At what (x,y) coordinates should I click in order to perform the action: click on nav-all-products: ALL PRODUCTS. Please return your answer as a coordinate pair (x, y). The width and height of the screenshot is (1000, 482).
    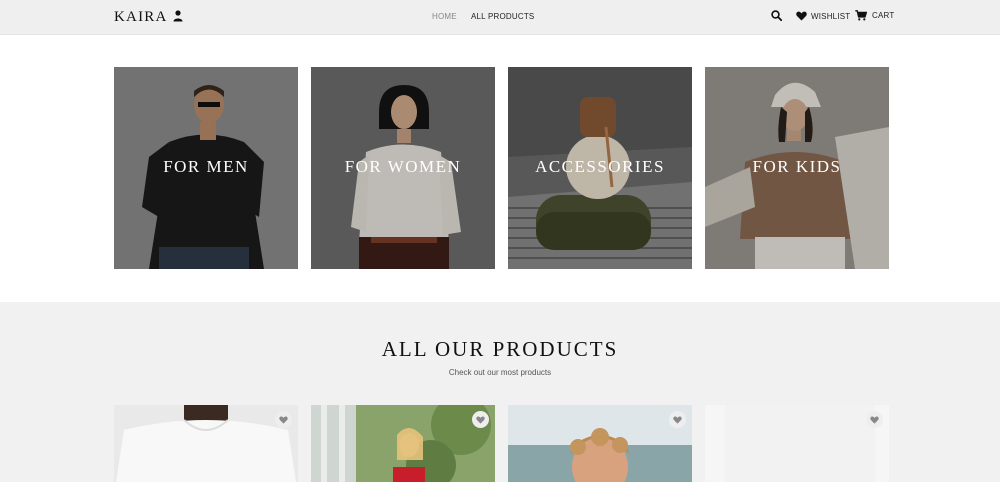
    Looking at the image, I should click on (502, 16).